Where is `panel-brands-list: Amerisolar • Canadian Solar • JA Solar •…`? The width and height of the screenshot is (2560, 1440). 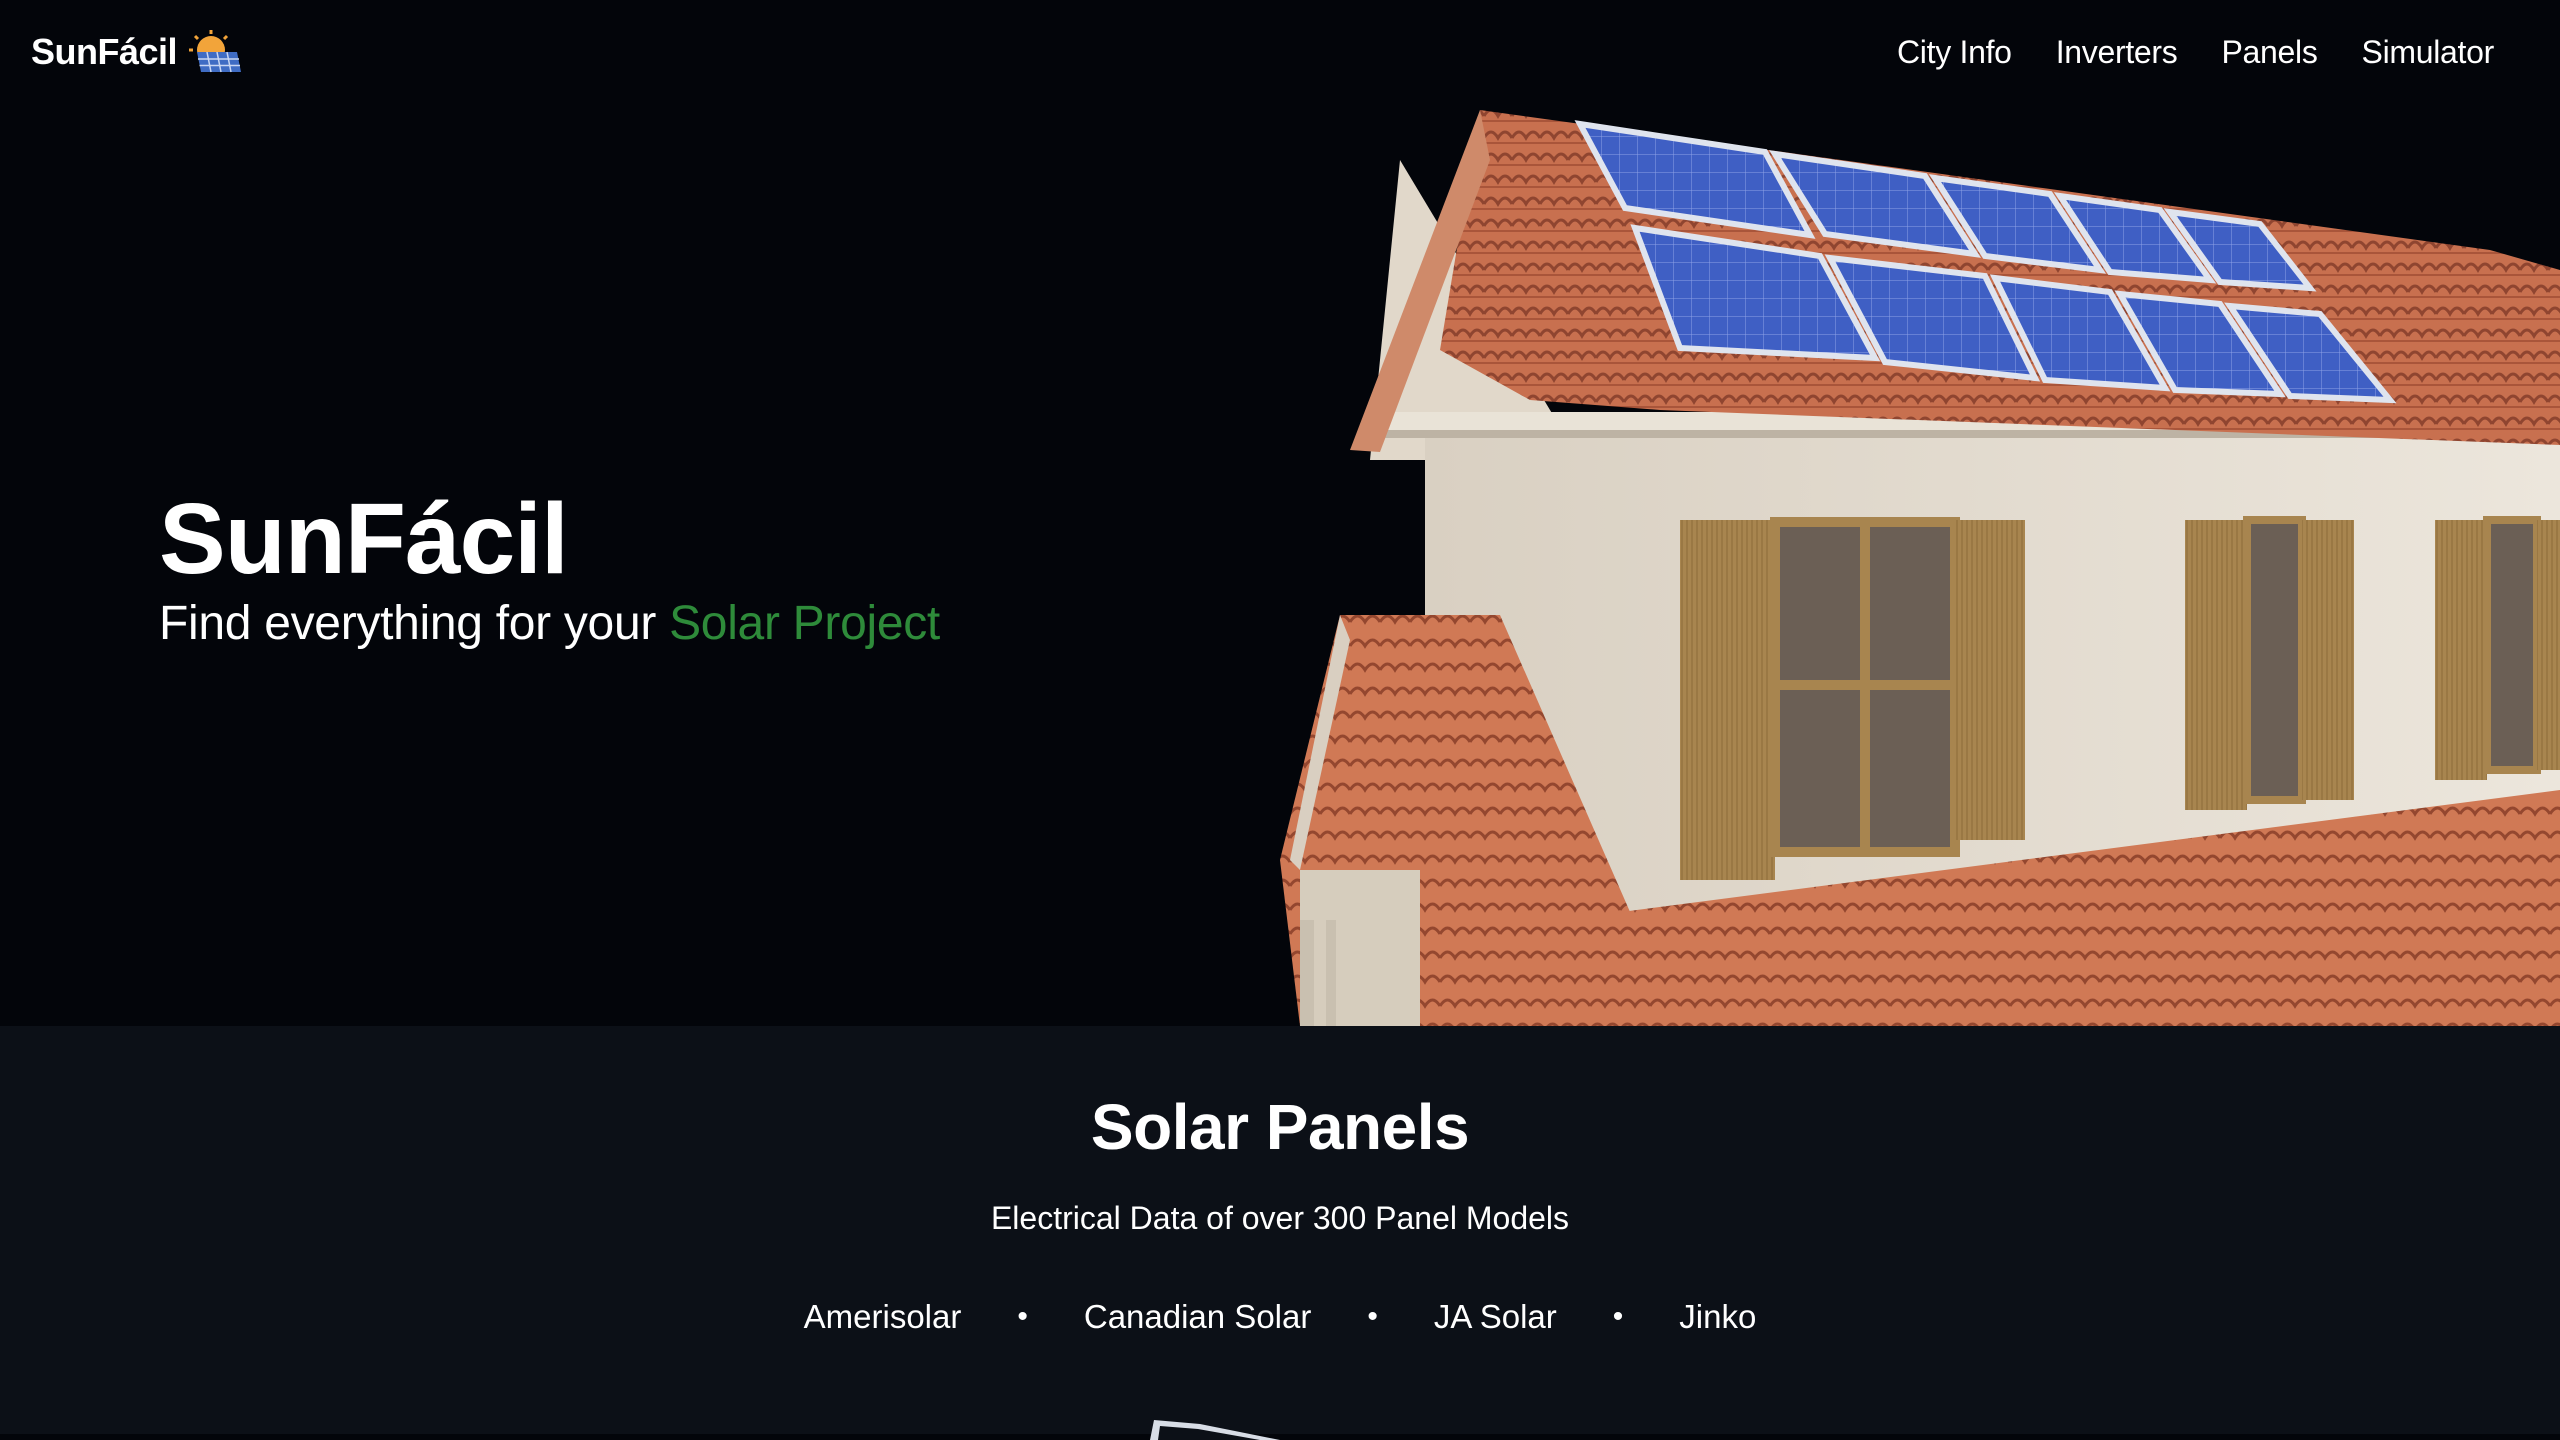
panel-brands-list: Amerisolar • Canadian Solar • JA Solar •… is located at coordinates (1280, 1317).